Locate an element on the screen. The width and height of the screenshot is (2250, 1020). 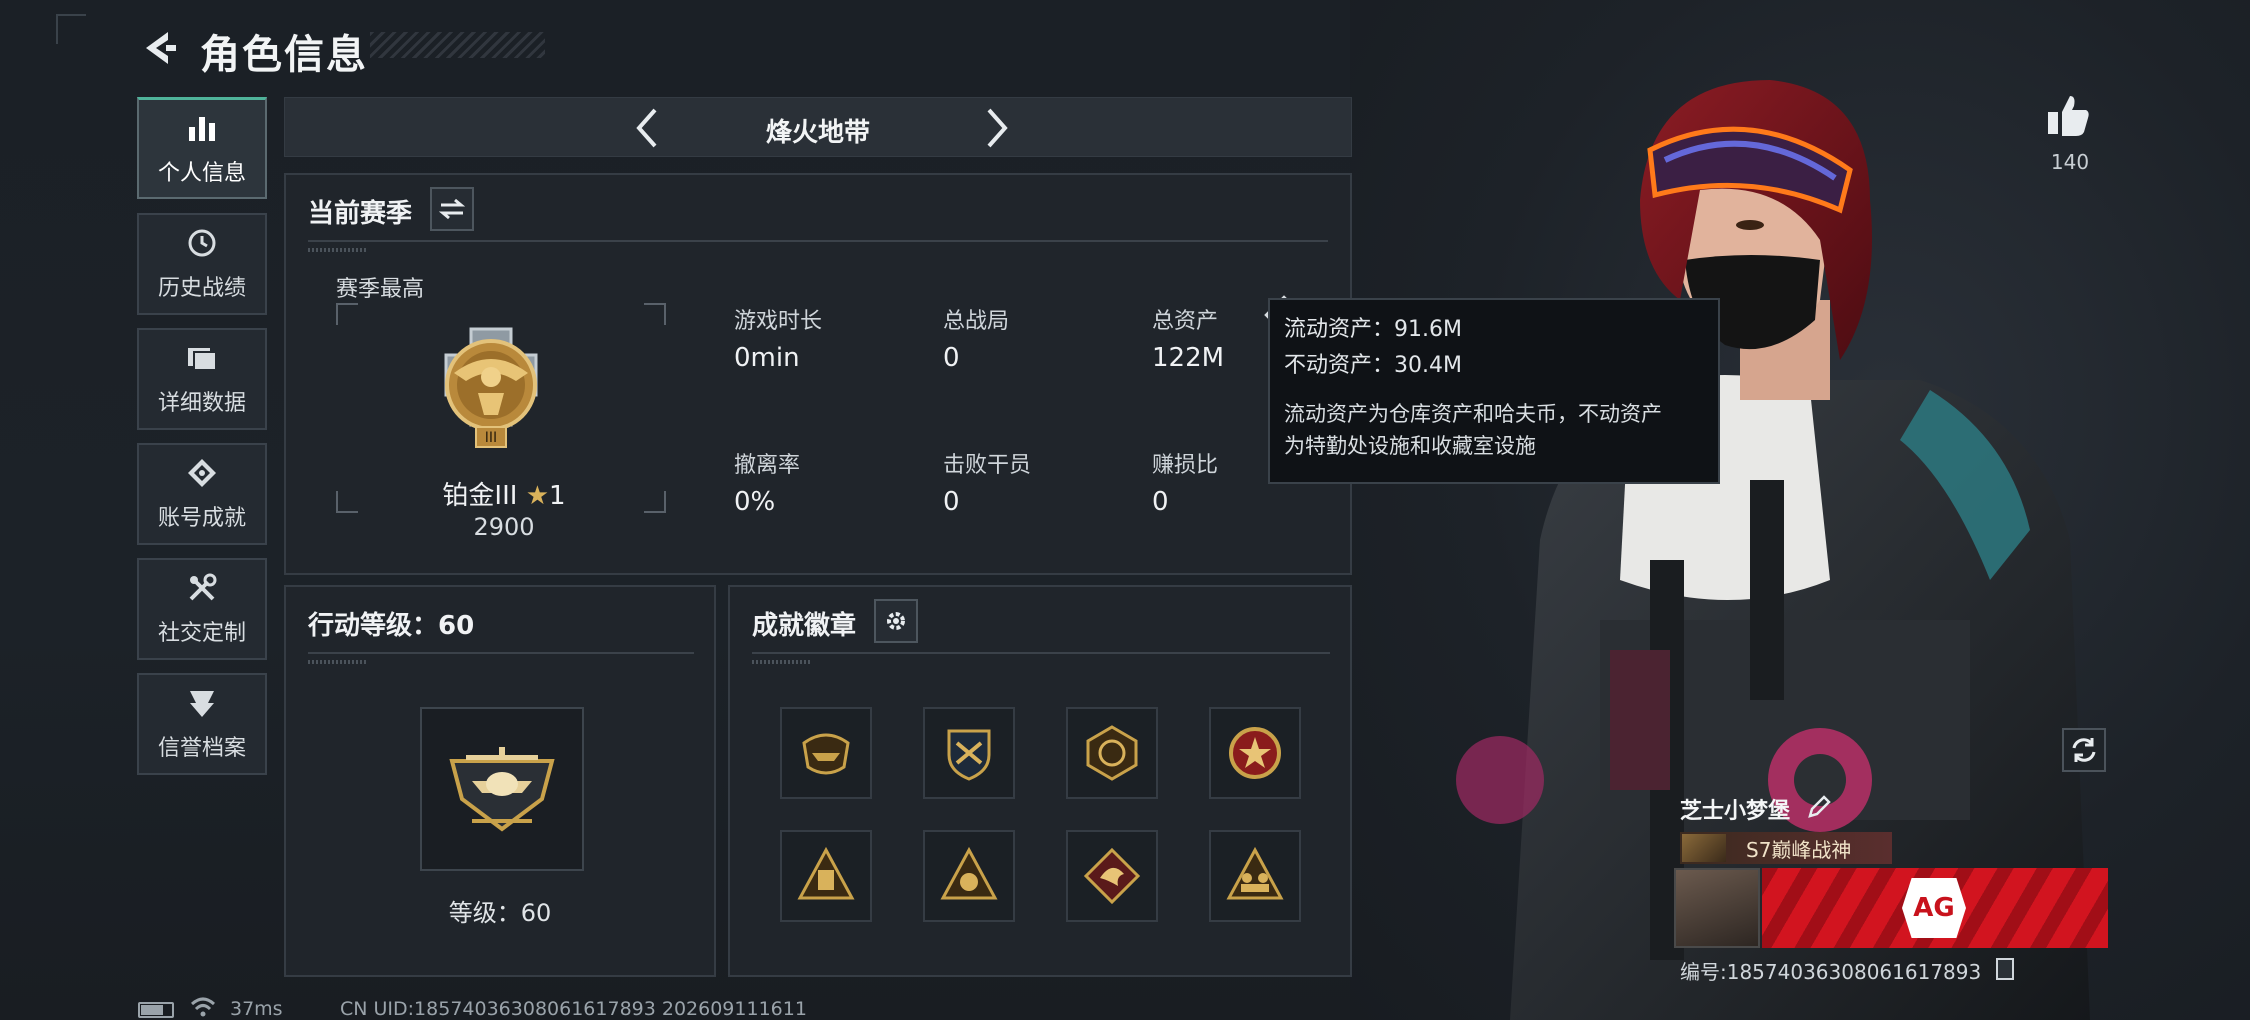
rank-info: 铂金III ★1 is located at coordinates (504, 493).